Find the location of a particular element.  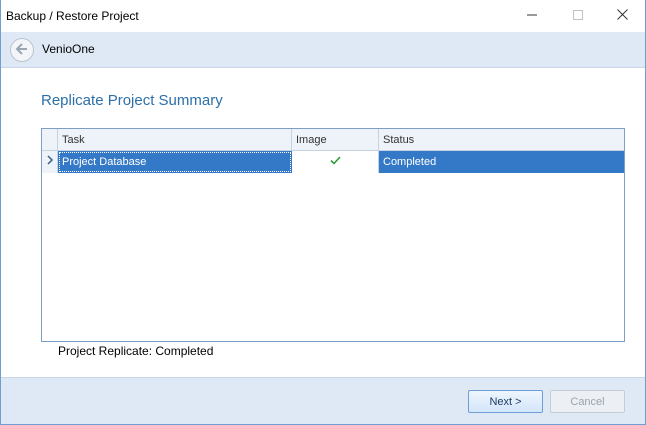

row-indicator-header is located at coordinates (50, 140).